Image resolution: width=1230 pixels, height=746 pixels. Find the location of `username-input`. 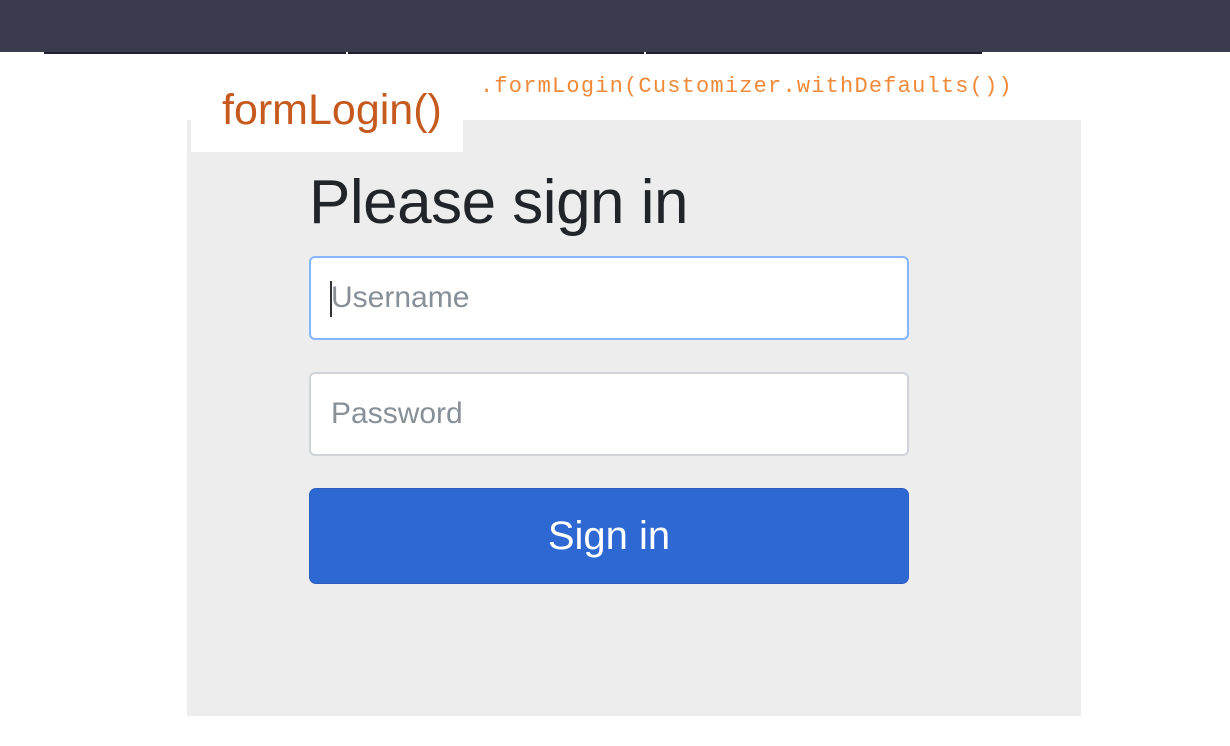

username-input is located at coordinates (609, 298).